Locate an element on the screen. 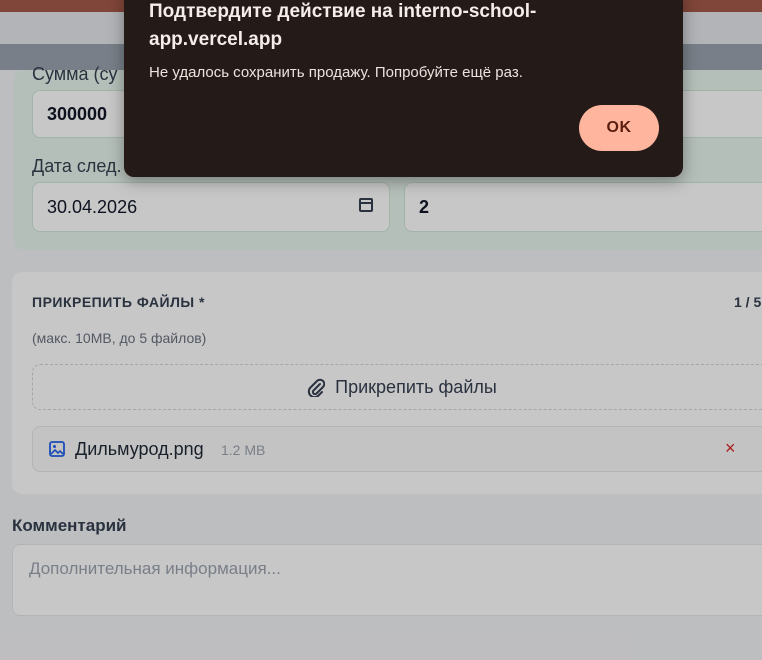 This screenshot has height=660, width=762. ok-button: OK is located at coordinates (619, 128).